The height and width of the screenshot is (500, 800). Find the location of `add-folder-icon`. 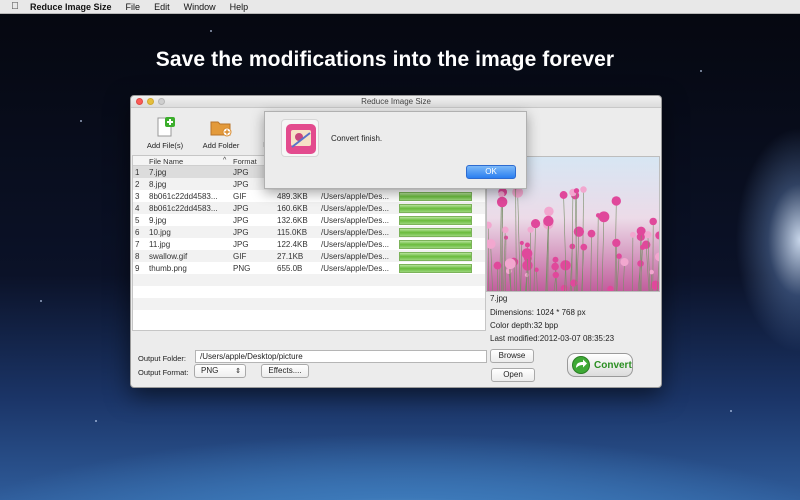

add-folder-icon is located at coordinates (221, 129).